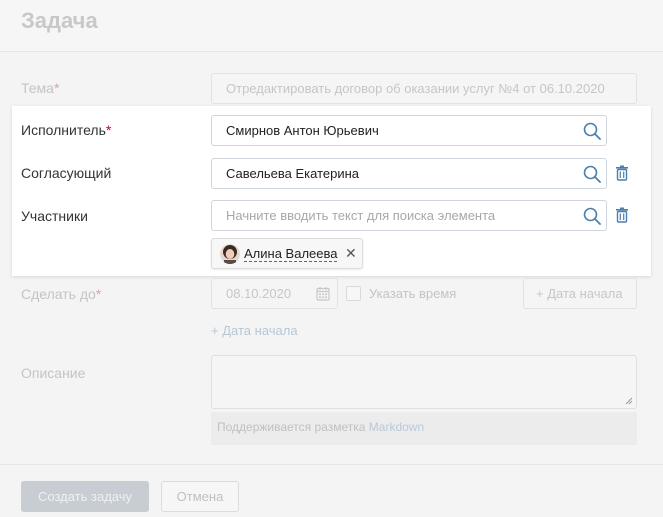 The height and width of the screenshot is (517, 663). What do you see at coordinates (230, 254) in the screenshot?
I see `avatar` at bounding box center [230, 254].